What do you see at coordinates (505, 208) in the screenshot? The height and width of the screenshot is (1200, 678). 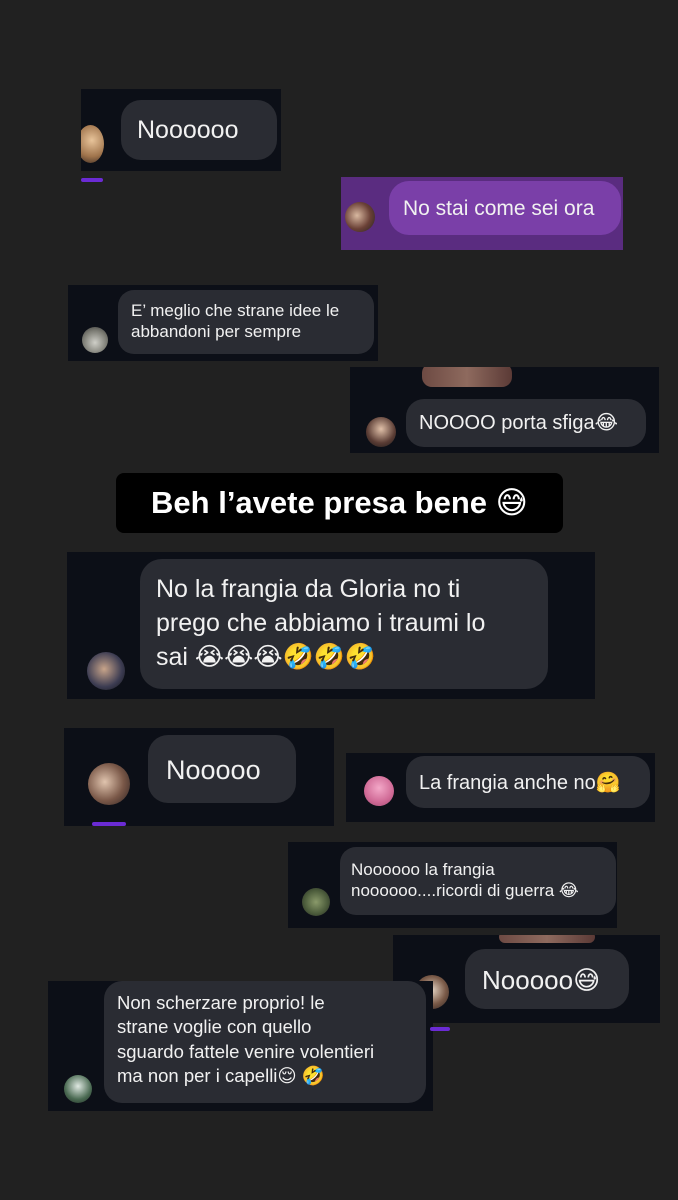 I see `message-bubble: No stai come sei ora` at bounding box center [505, 208].